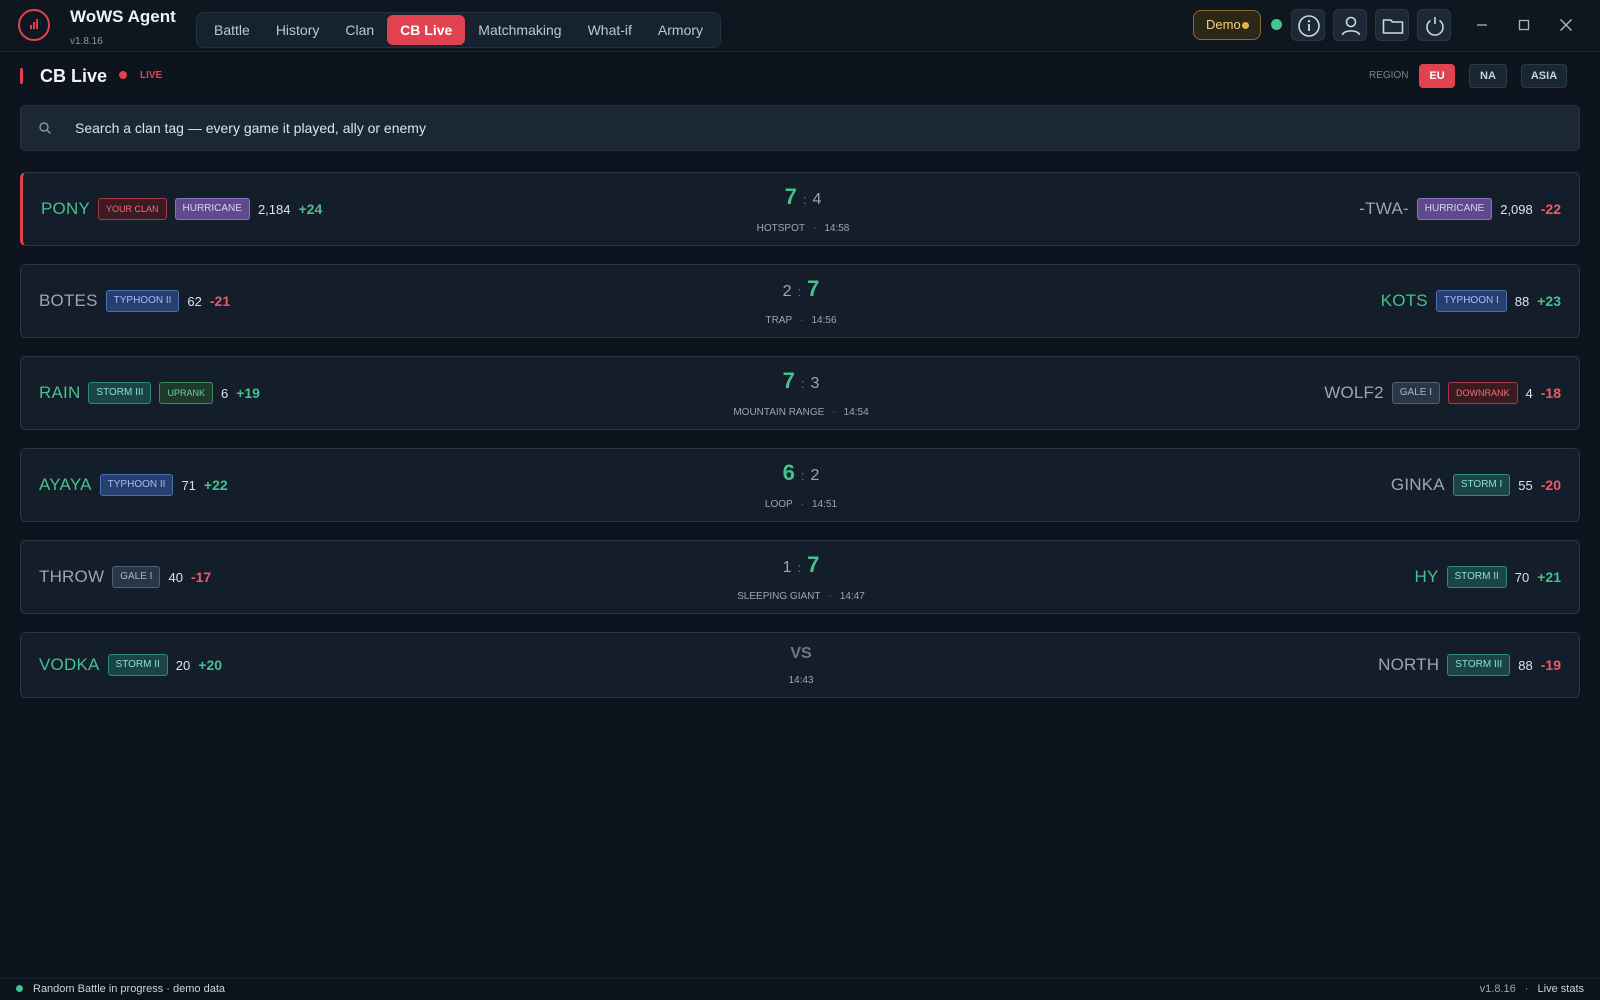 This screenshot has width=1600, height=1000. I want to click on live-stats-link: Live stats, so click(1561, 989).